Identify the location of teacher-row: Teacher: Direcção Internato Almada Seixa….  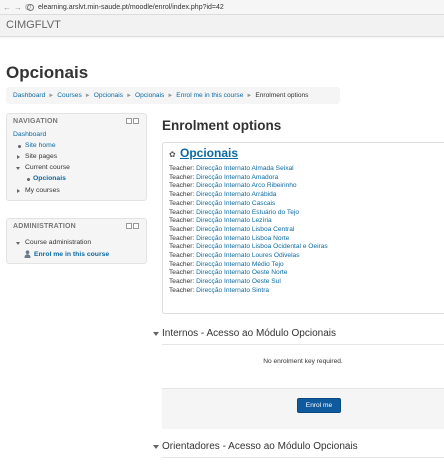
(248, 169).